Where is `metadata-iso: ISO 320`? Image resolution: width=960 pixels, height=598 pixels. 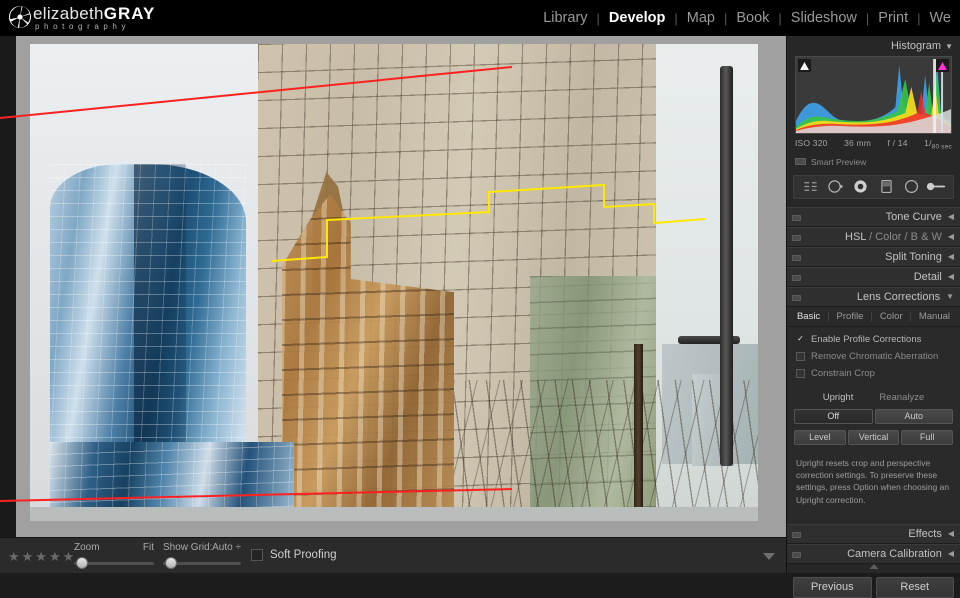
metadata-iso: ISO 320 is located at coordinates (811, 144).